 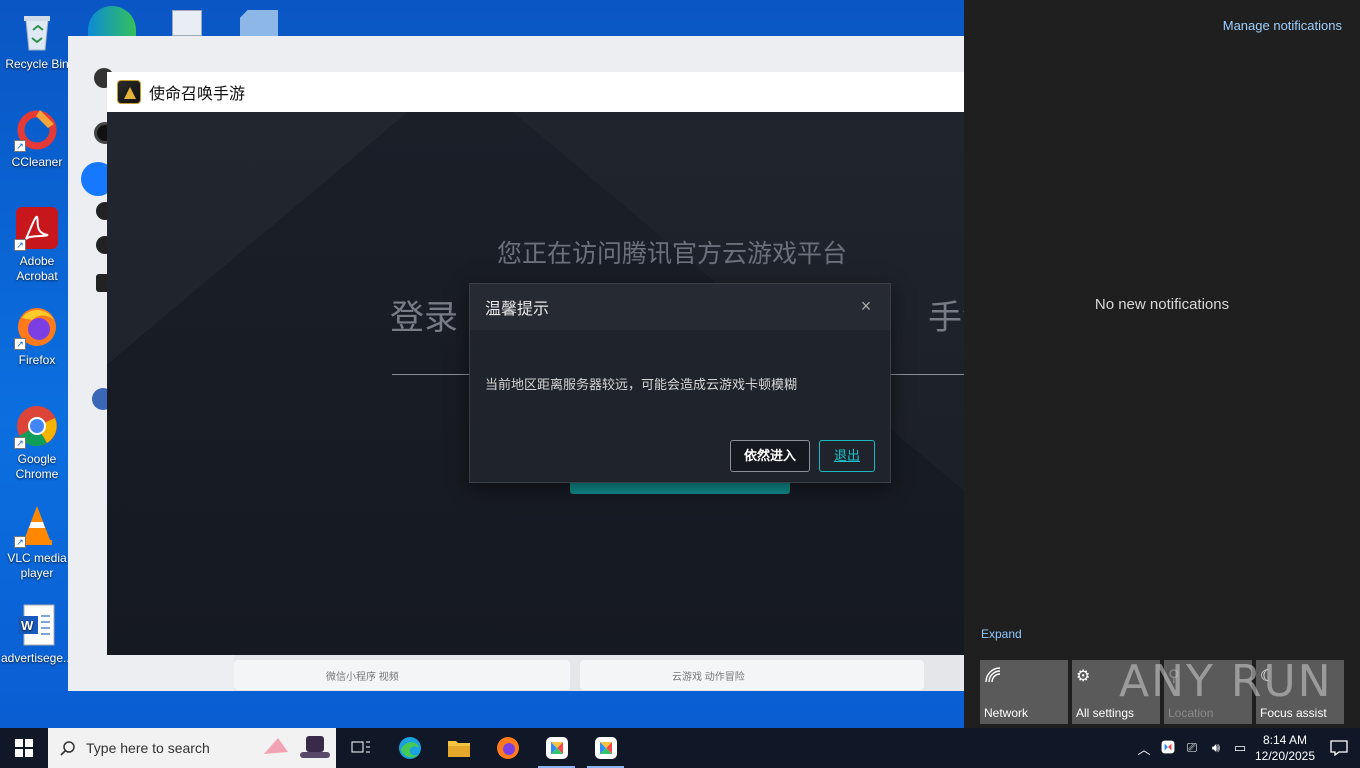 I want to click on game-logo-icon, so click(x=129, y=92).